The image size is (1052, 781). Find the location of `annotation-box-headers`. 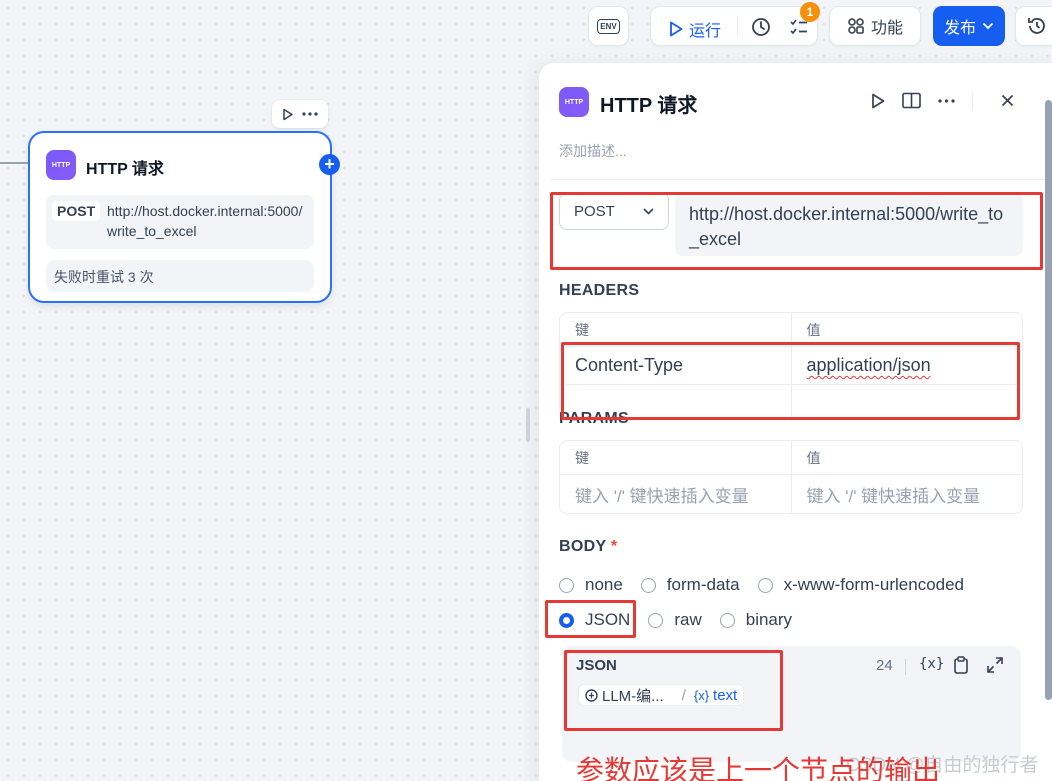

annotation-box-headers is located at coordinates (790, 381).